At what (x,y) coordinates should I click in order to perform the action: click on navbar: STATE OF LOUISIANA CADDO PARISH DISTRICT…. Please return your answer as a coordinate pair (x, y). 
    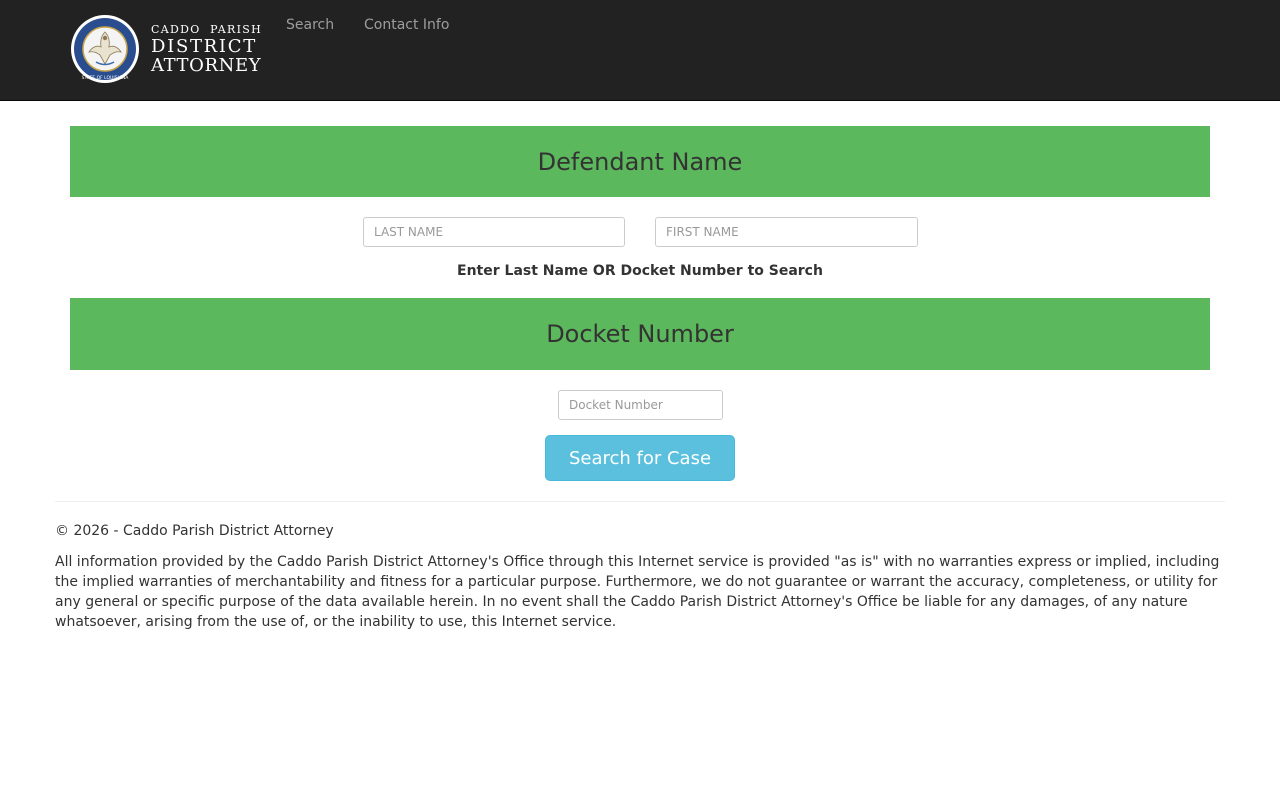
    Looking at the image, I should click on (640, 50).